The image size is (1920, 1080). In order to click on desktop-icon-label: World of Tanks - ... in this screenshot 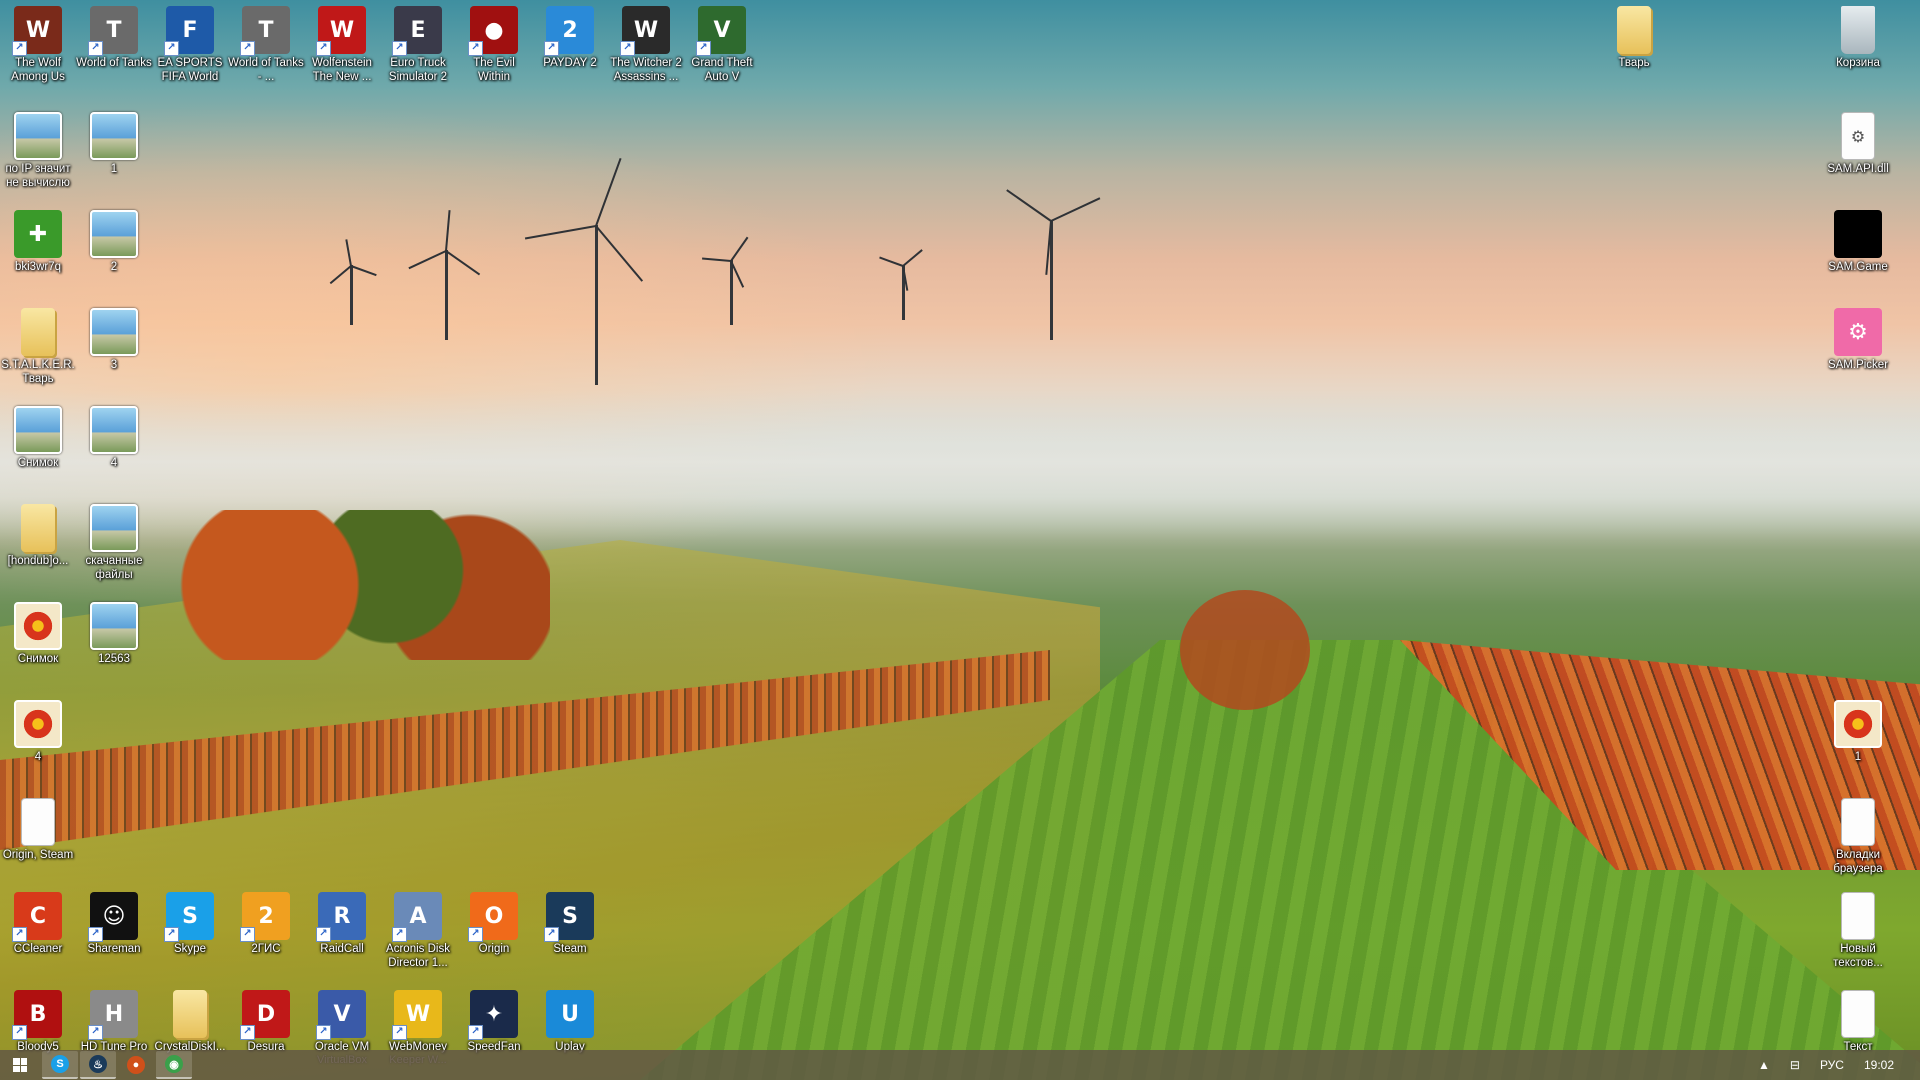, I will do `click(266, 70)`.